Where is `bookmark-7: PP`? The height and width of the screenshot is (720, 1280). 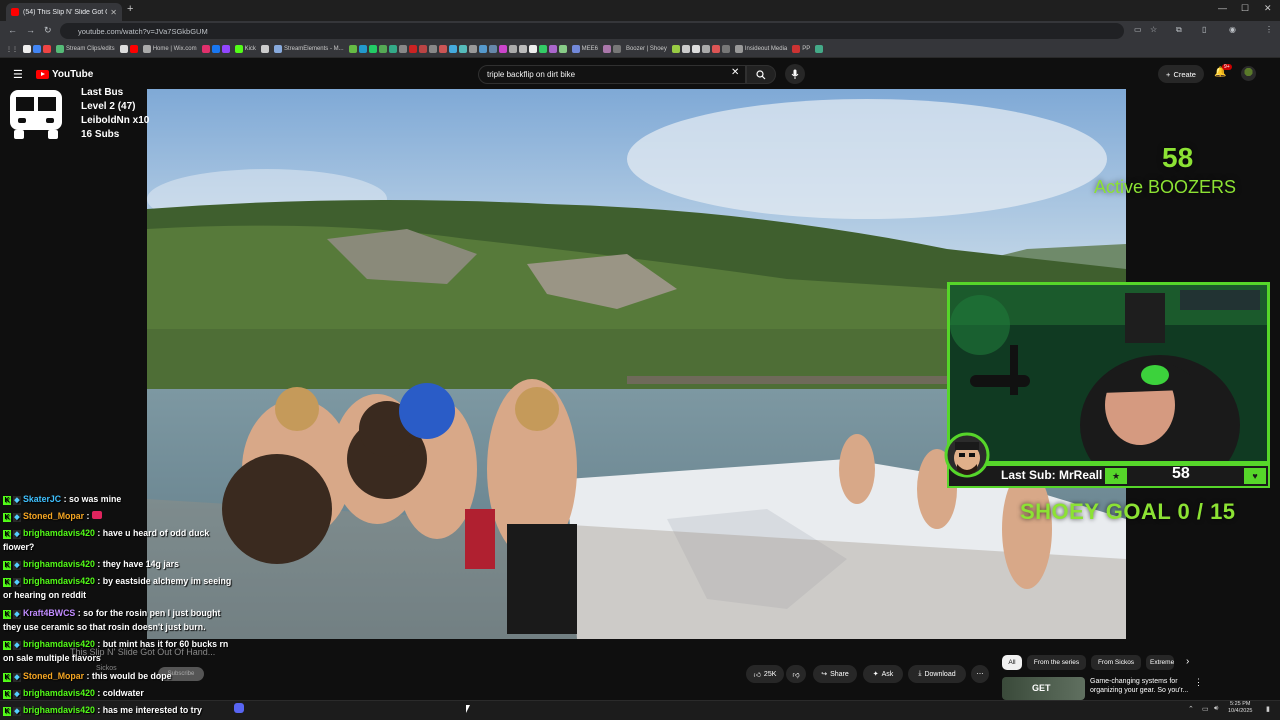 bookmark-7: PP is located at coordinates (801, 49).